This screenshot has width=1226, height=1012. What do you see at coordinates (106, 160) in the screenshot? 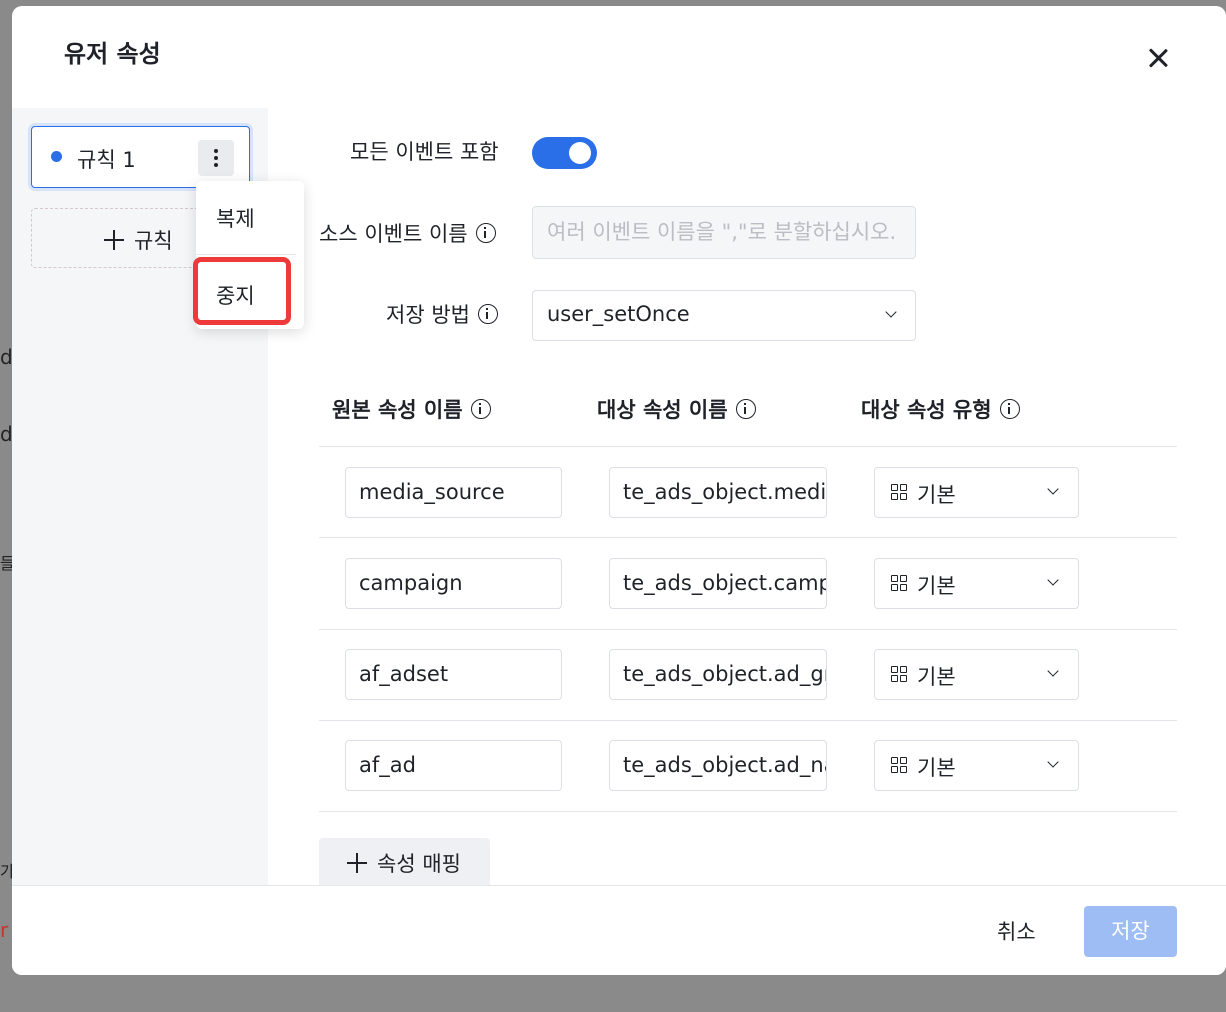
I see `rule-label: 규칙 1` at bounding box center [106, 160].